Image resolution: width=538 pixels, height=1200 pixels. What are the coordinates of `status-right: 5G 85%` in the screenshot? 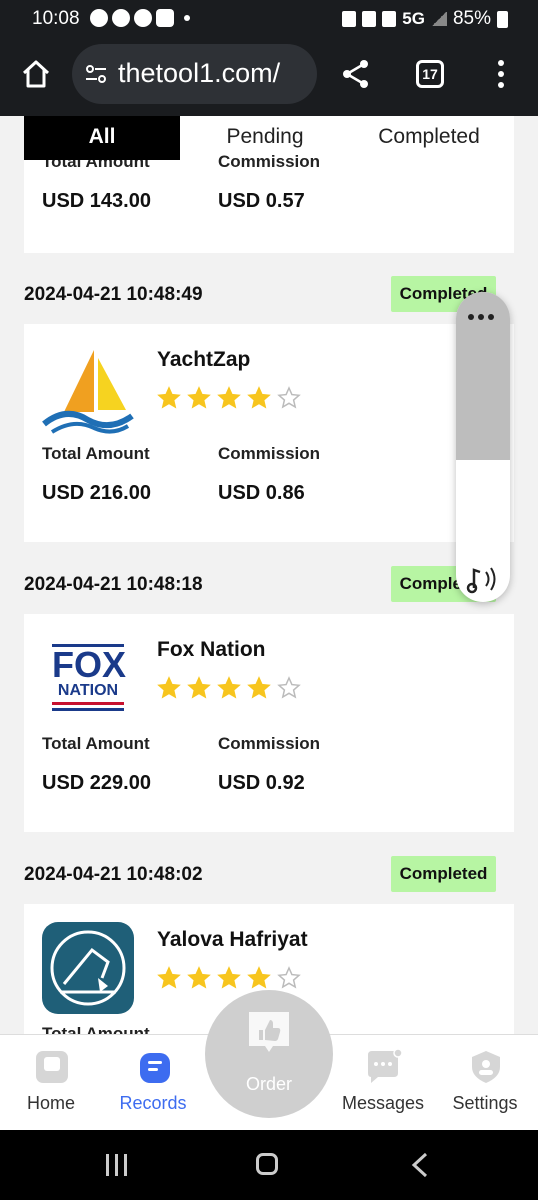 It's located at (425, 19).